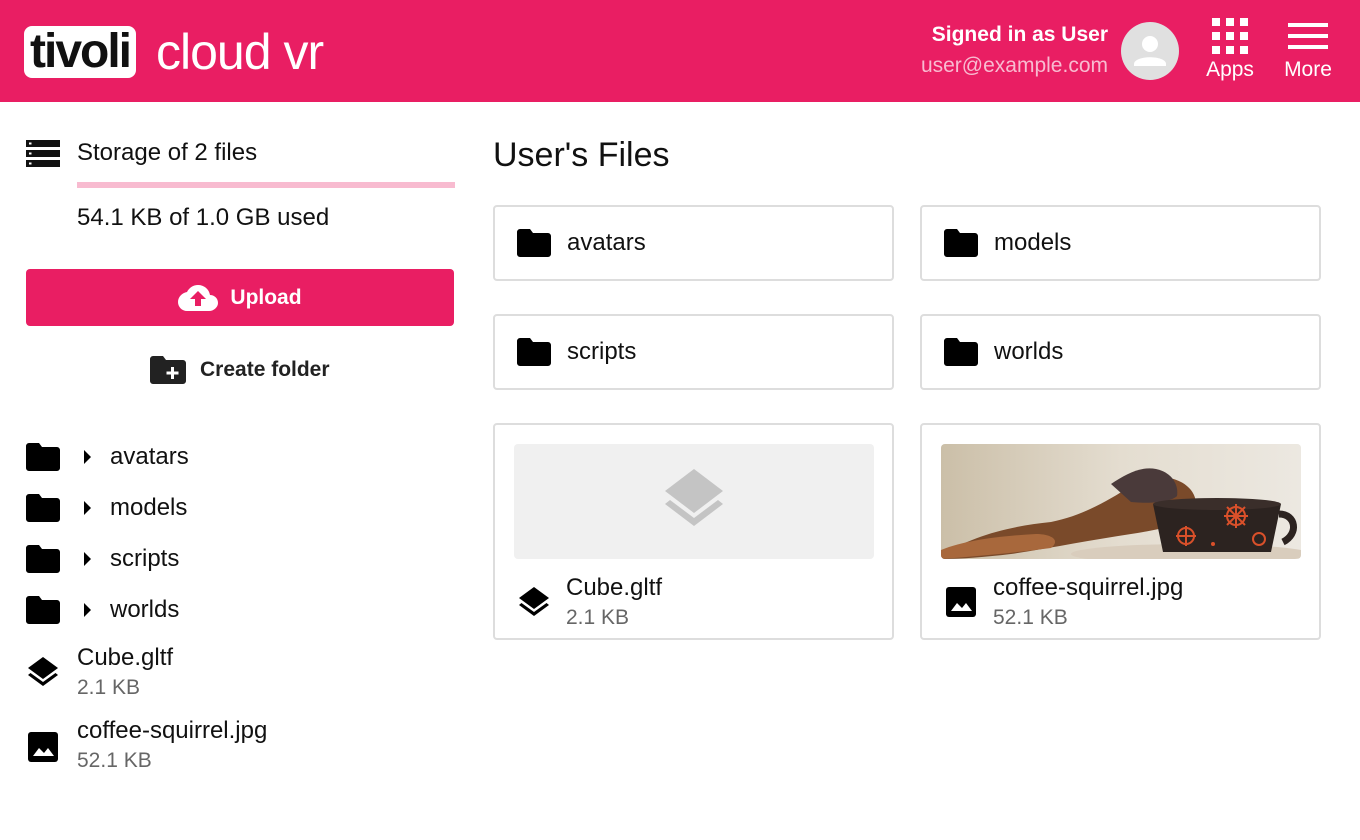 The height and width of the screenshot is (840, 1360). Describe the element at coordinates (80, 52) in the screenshot. I see `logo-word: tivoli` at that location.